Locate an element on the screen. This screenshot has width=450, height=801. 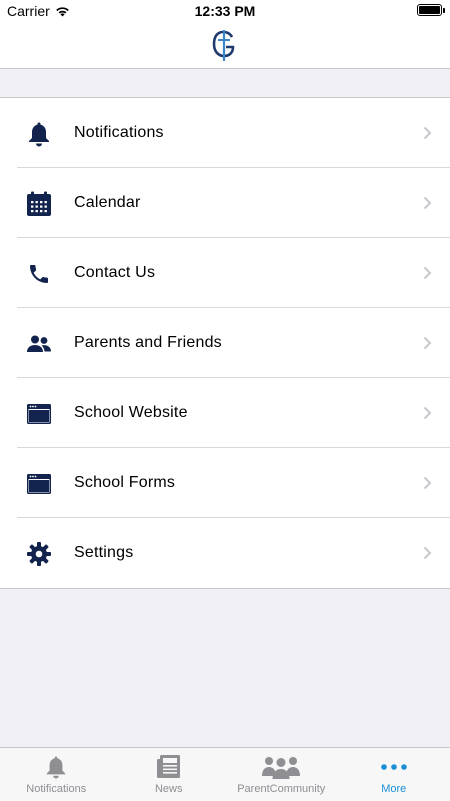
menu-item-label: Contact Us is located at coordinates (114, 273).